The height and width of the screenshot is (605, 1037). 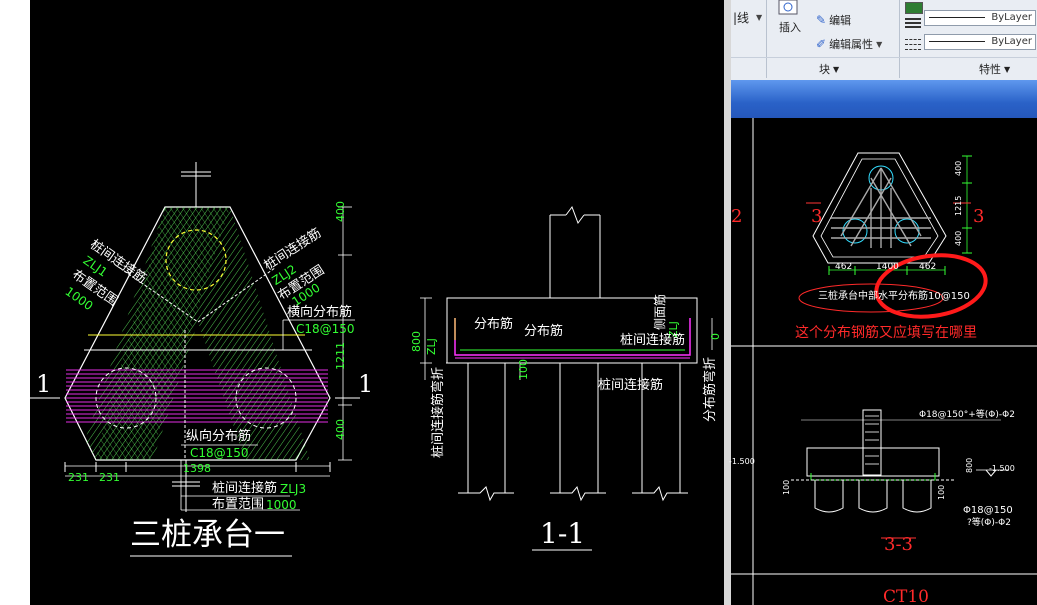 What do you see at coordinates (887, 267) in the screenshot?
I see `small-dim-1400: 1400` at bounding box center [887, 267].